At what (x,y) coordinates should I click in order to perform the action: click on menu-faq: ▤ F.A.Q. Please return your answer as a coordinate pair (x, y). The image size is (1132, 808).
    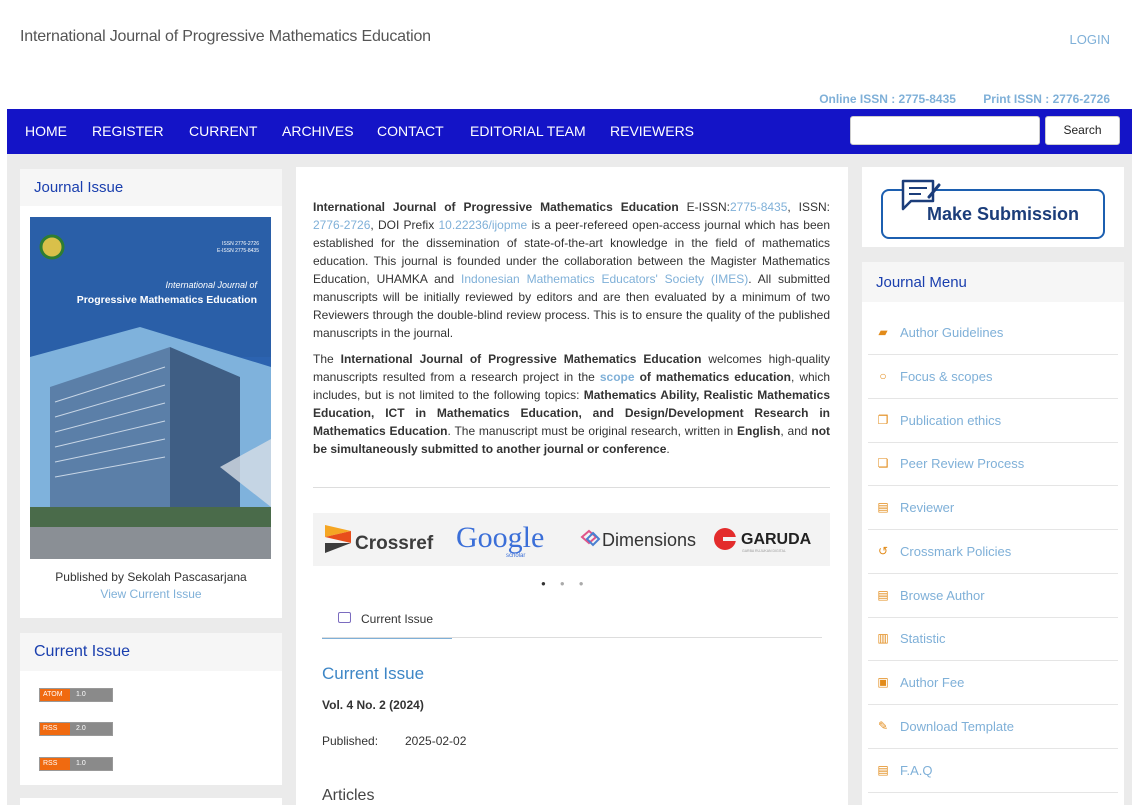
    Looking at the image, I should click on (993, 771).